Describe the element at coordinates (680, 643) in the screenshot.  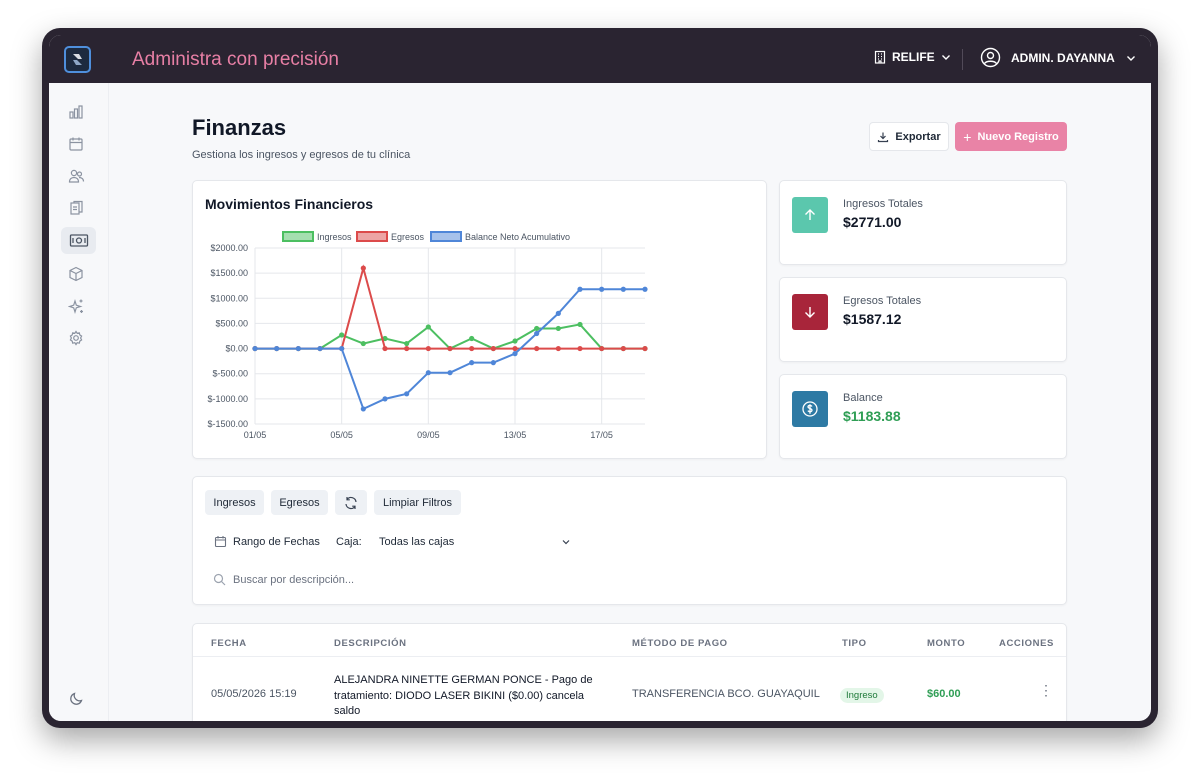
I see `column-header-metodo: MÉTODO DE PAGO` at that location.